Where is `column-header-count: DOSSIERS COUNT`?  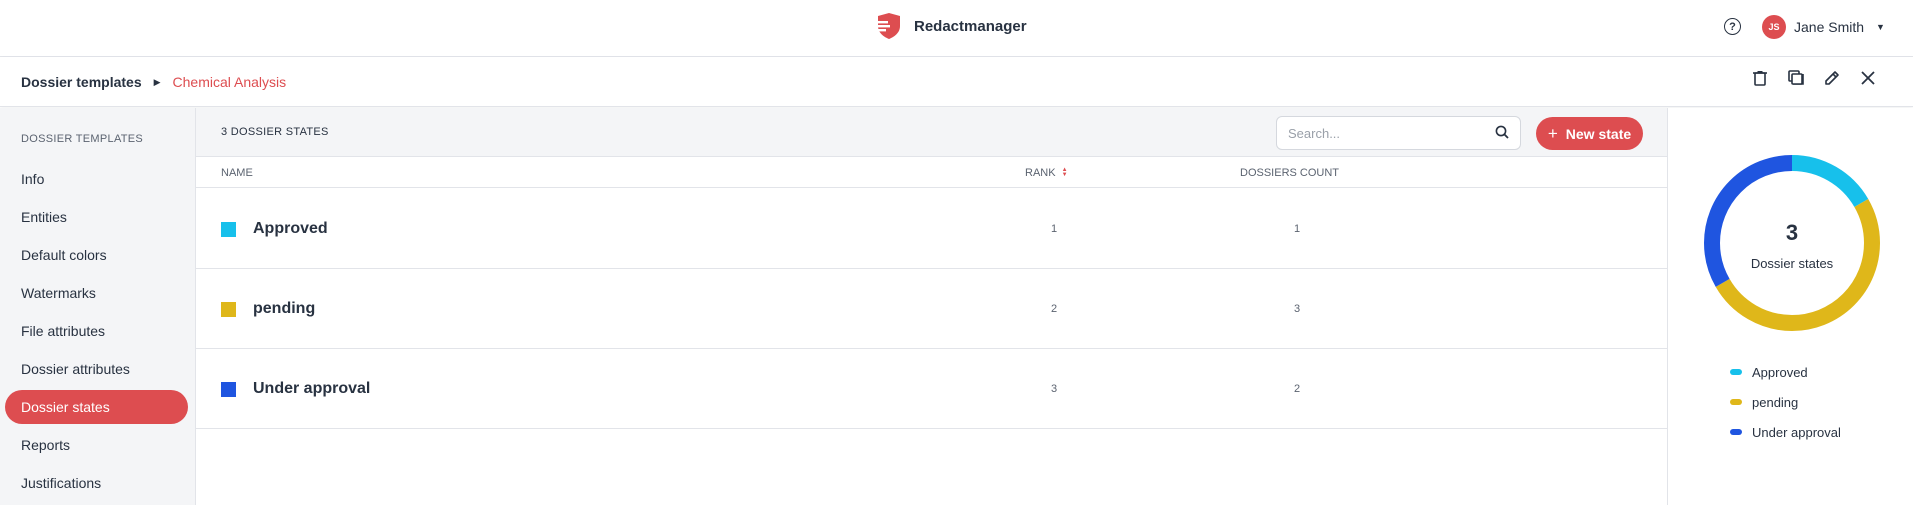
column-header-count: DOSSIERS COUNT is located at coordinates (1289, 173).